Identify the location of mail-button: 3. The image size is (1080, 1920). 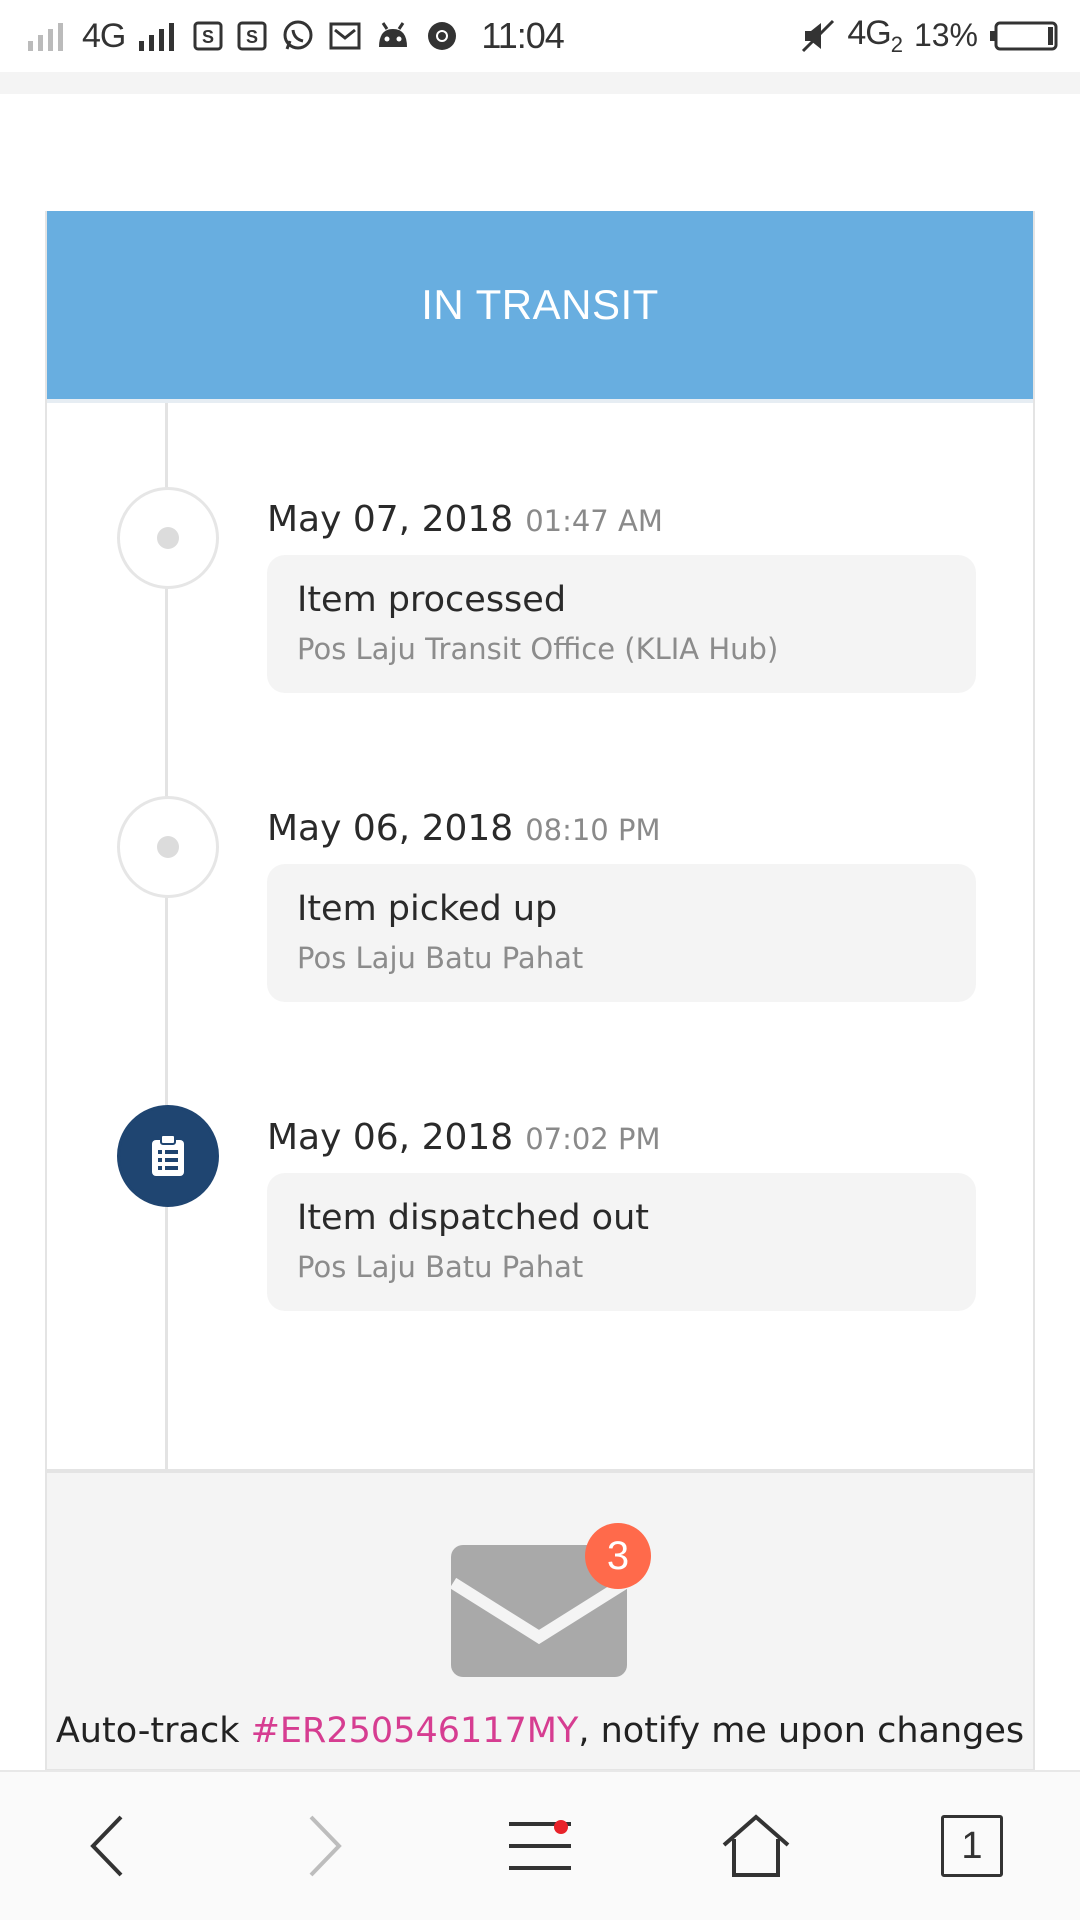
(556, 1603).